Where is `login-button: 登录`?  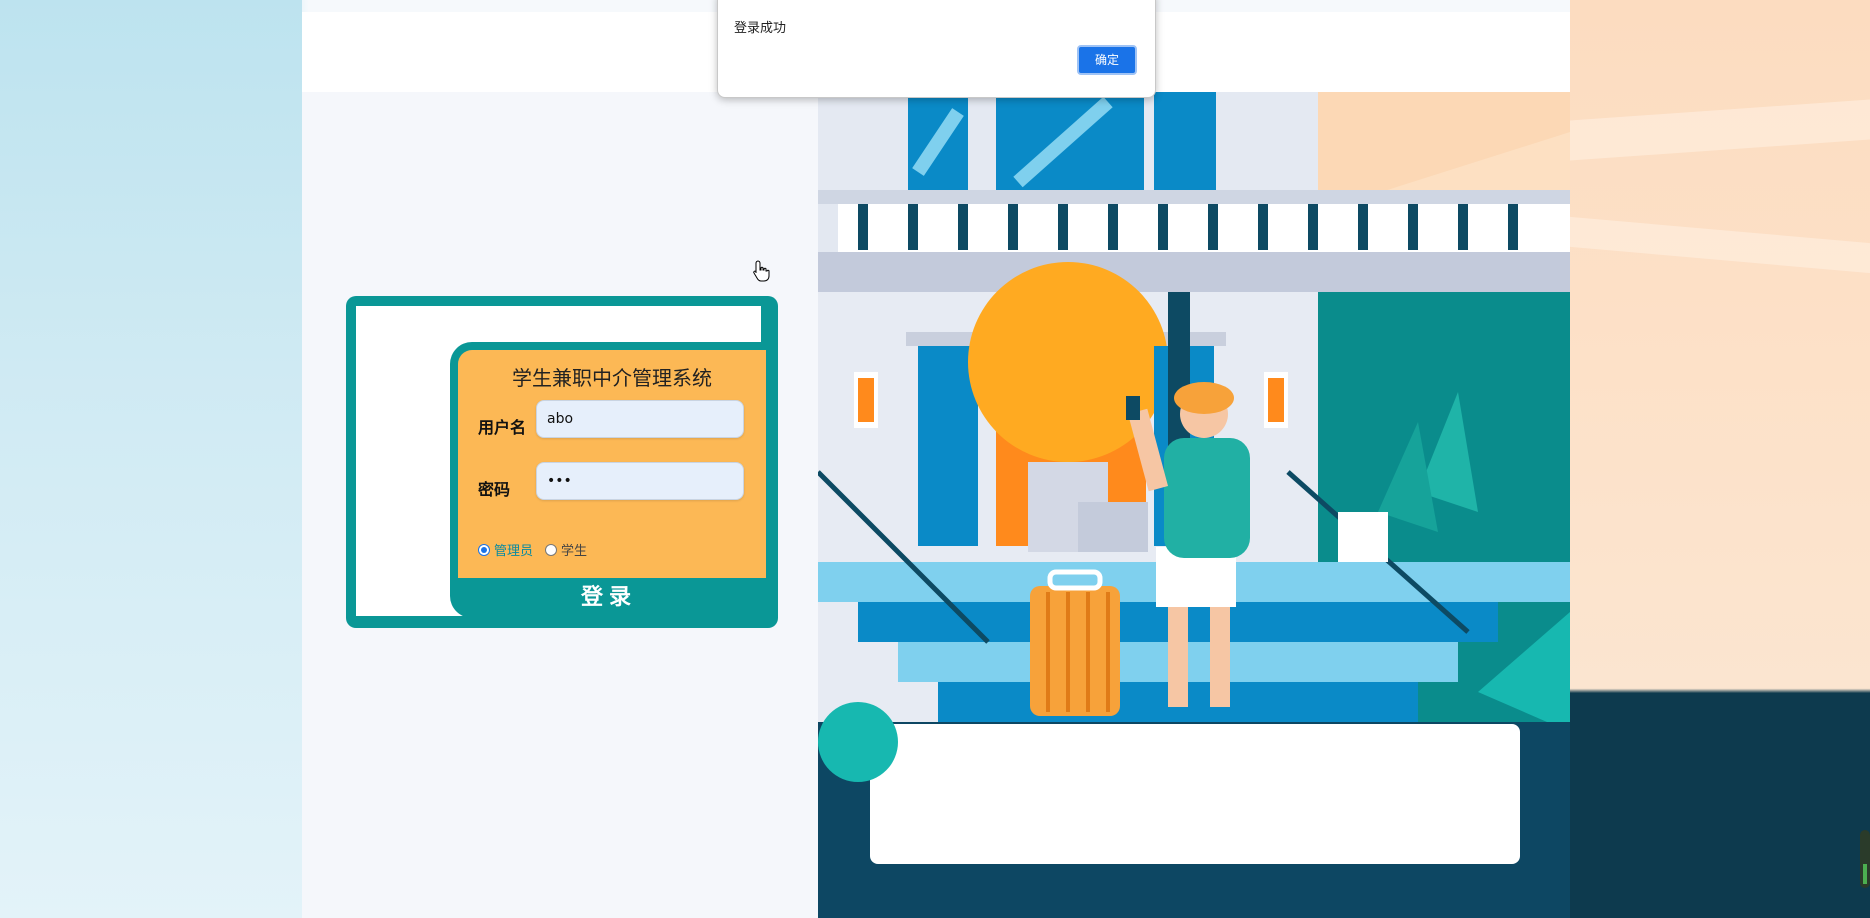 login-button: 登录 is located at coordinates (609, 598).